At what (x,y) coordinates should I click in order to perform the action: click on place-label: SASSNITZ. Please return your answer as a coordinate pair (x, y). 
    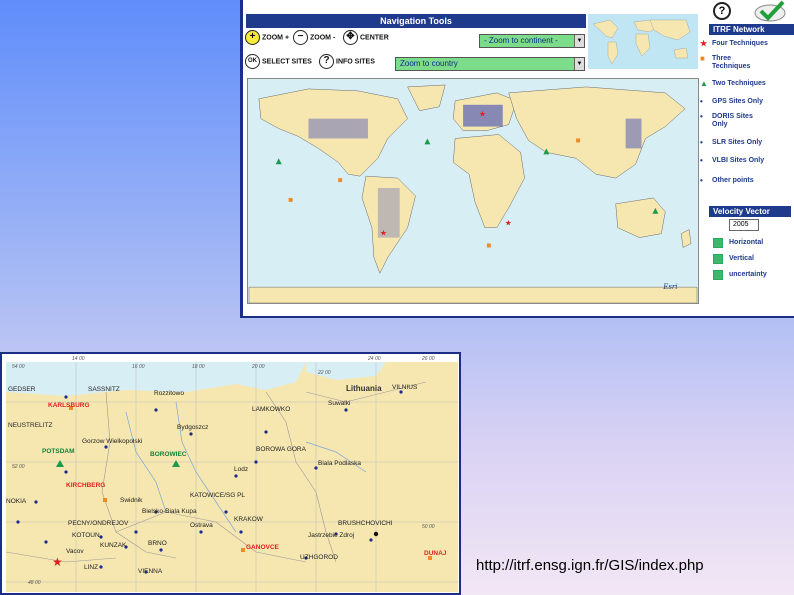
    Looking at the image, I should click on (104, 389).